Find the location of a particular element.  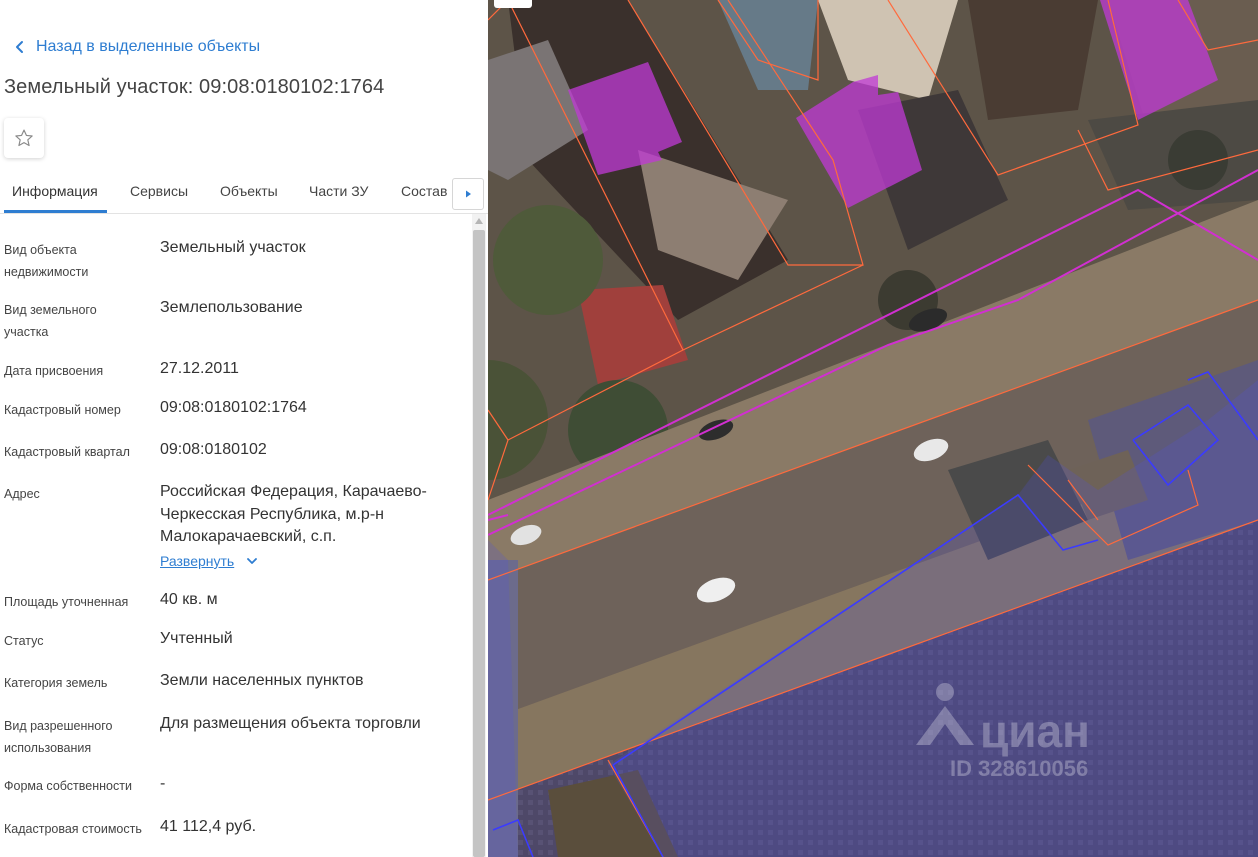

scroll-up-arrow-icon is located at coordinates (479, 221).